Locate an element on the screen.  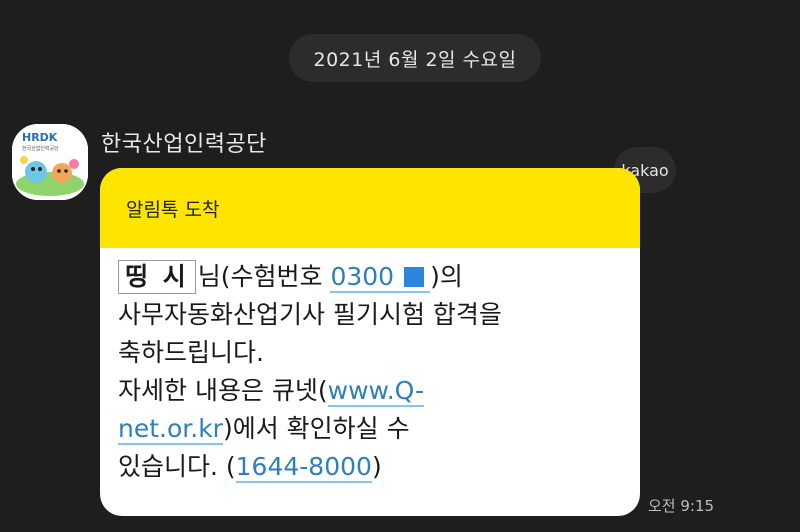
qnet-link: www.Q- is located at coordinates (376, 391).